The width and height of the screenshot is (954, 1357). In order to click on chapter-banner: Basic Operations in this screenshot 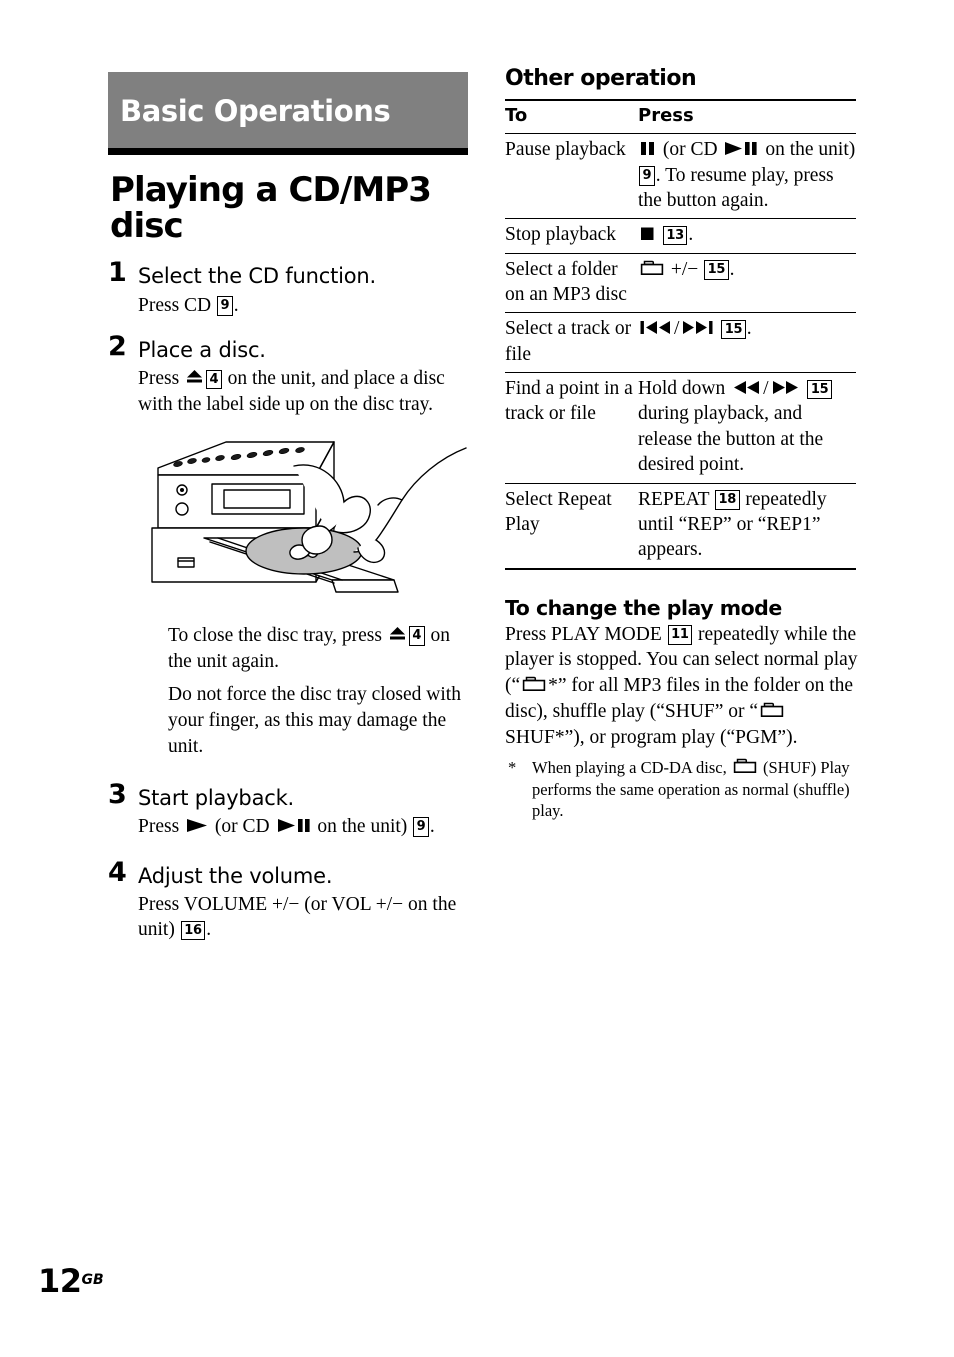, I will do `click(288, 110)`.